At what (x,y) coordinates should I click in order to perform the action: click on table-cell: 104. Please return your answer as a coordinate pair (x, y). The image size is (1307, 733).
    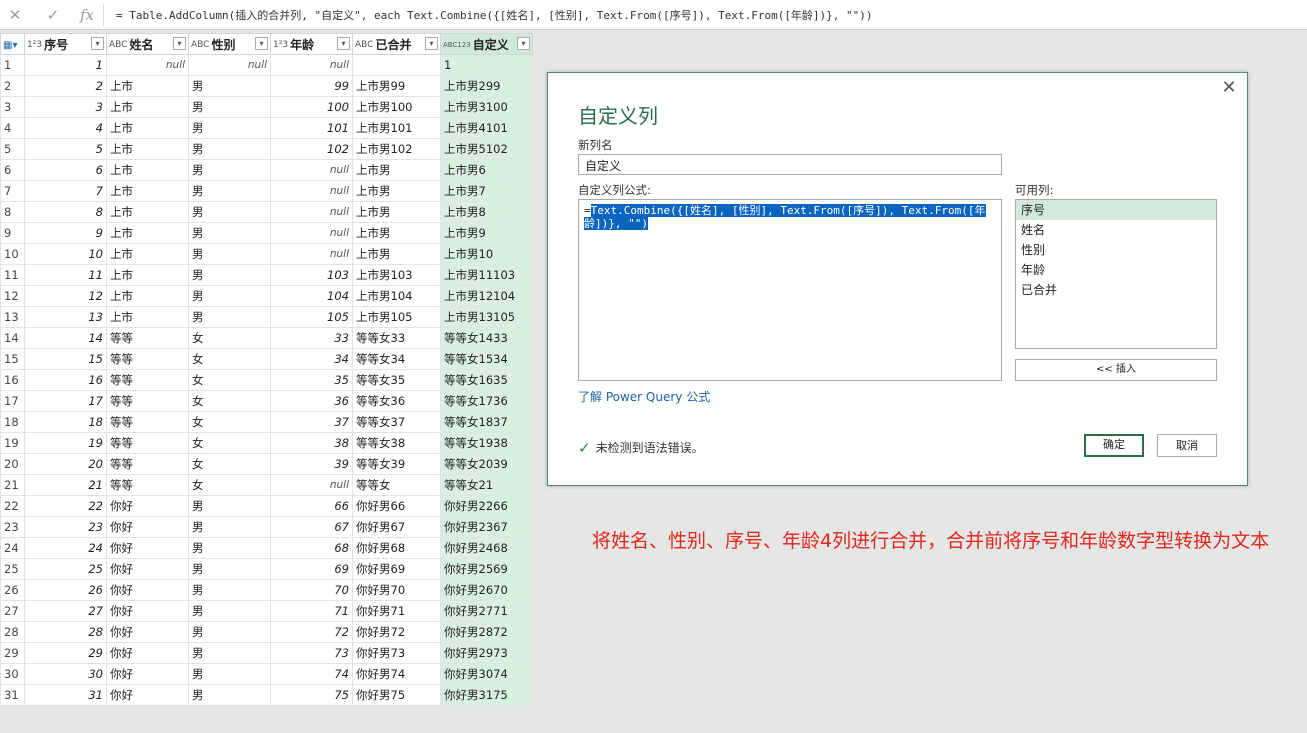
    Looking at the image, I should click on (311, 296).